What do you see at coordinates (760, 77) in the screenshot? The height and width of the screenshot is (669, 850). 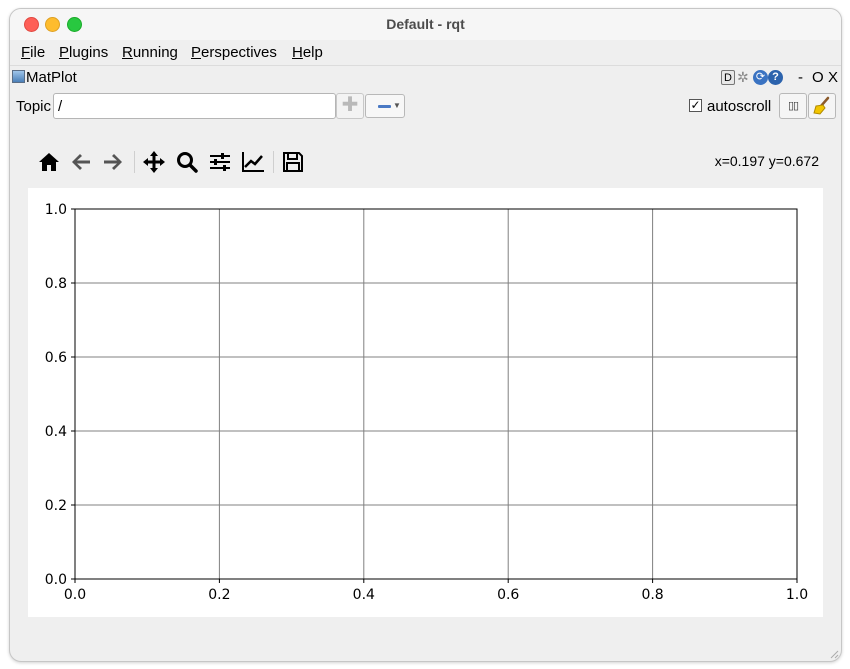 I see `reload-icon: ⟳` at bounding box center [760, 77].